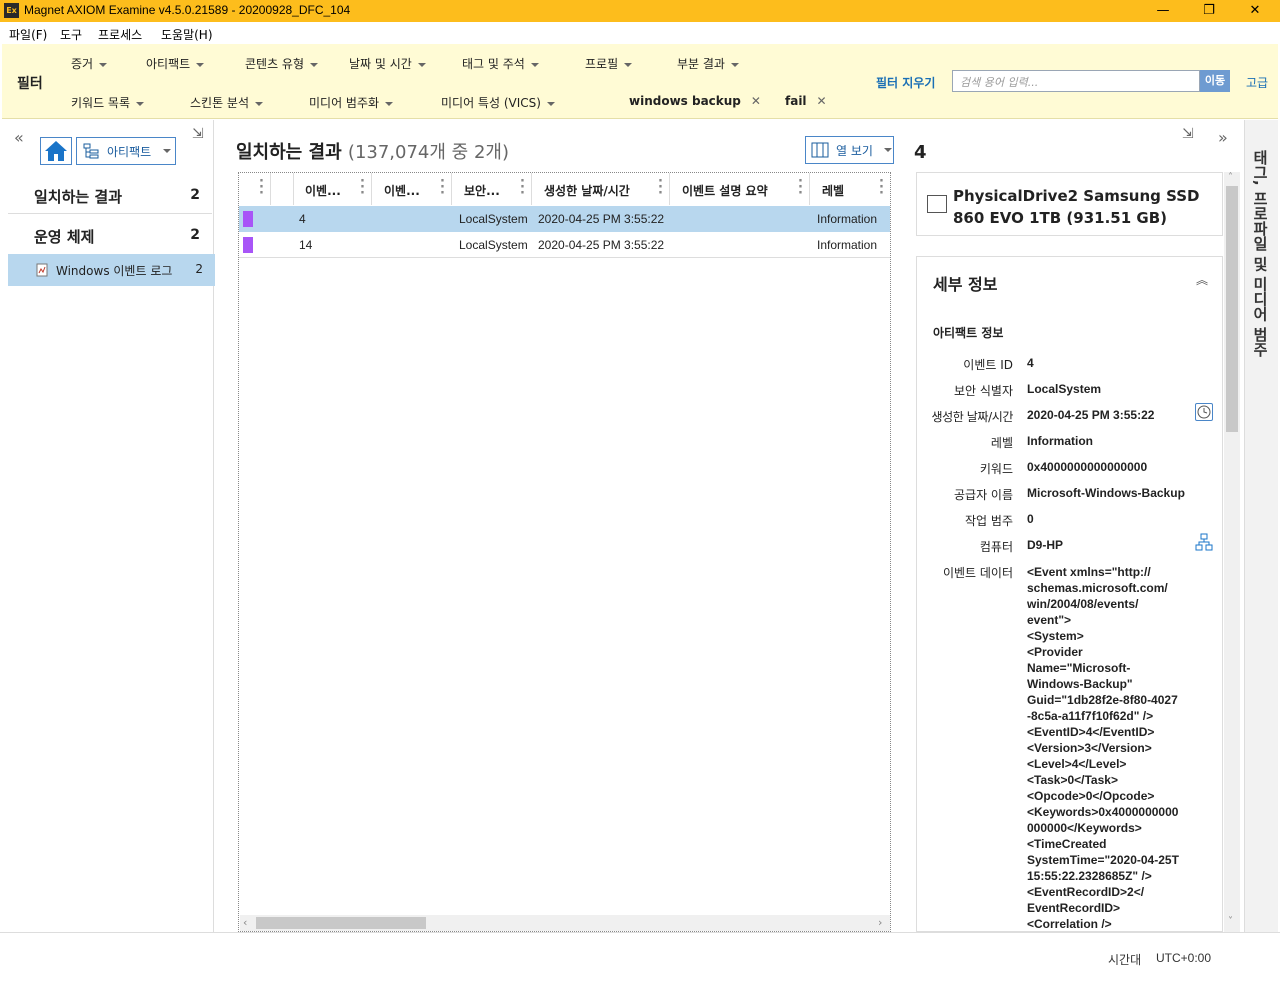 The height and width of the screenshot is (984, 1280). I want to click on filter-content-type: 콘텐츠 유형, so click(282, 63).